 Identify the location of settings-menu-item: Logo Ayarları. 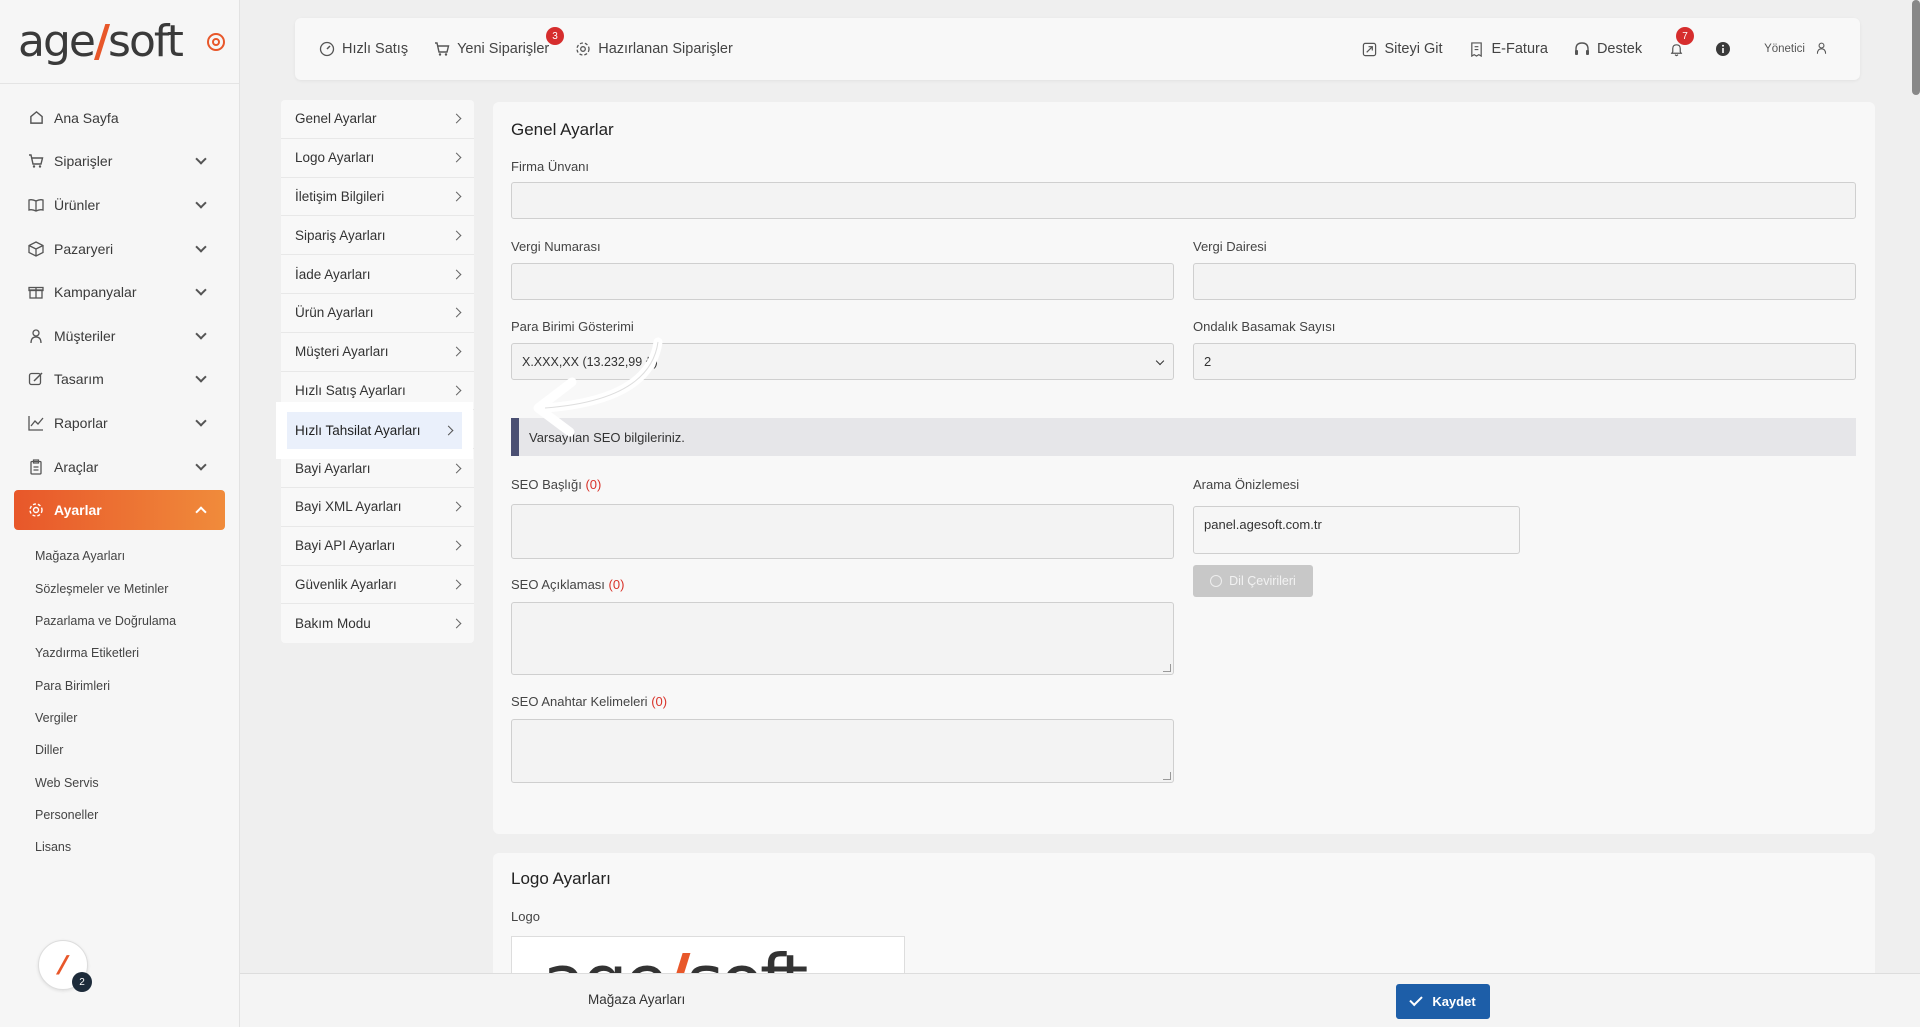
(377, 158).